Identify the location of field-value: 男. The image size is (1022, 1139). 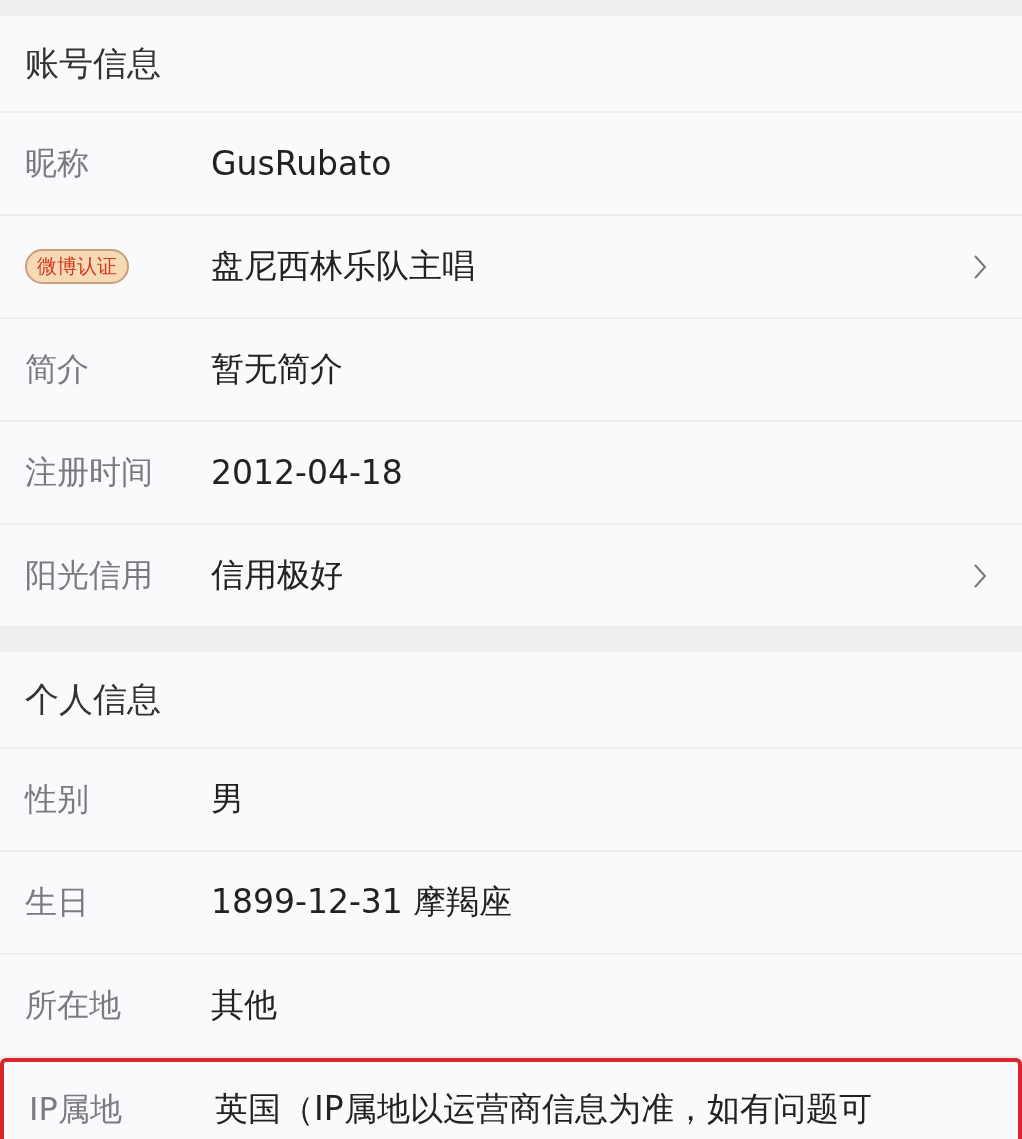
(228, 799).